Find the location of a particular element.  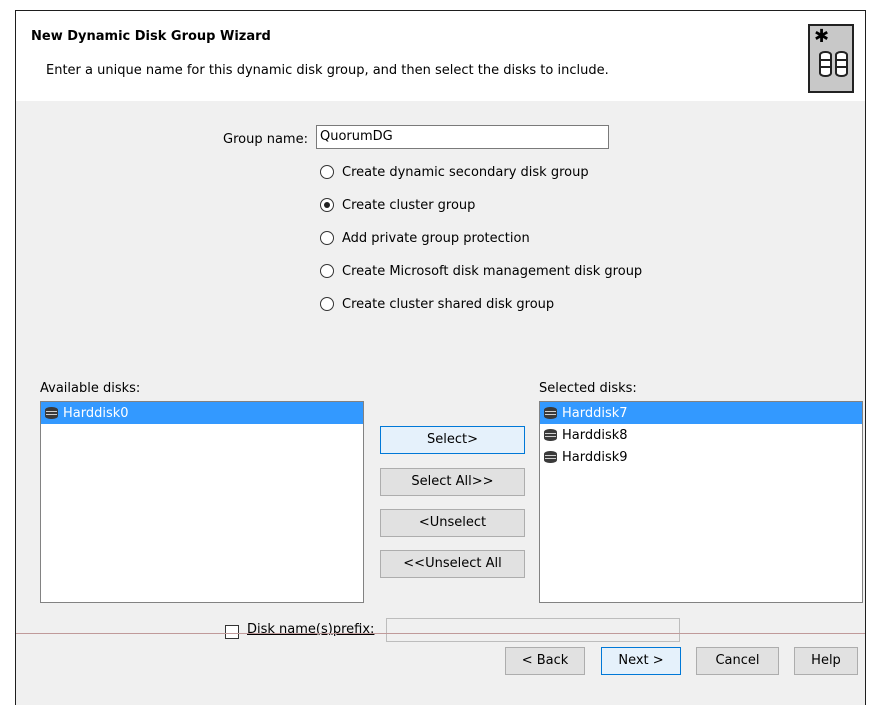

option-private-protection: Add private group protection is located at coordinates (425, 238).